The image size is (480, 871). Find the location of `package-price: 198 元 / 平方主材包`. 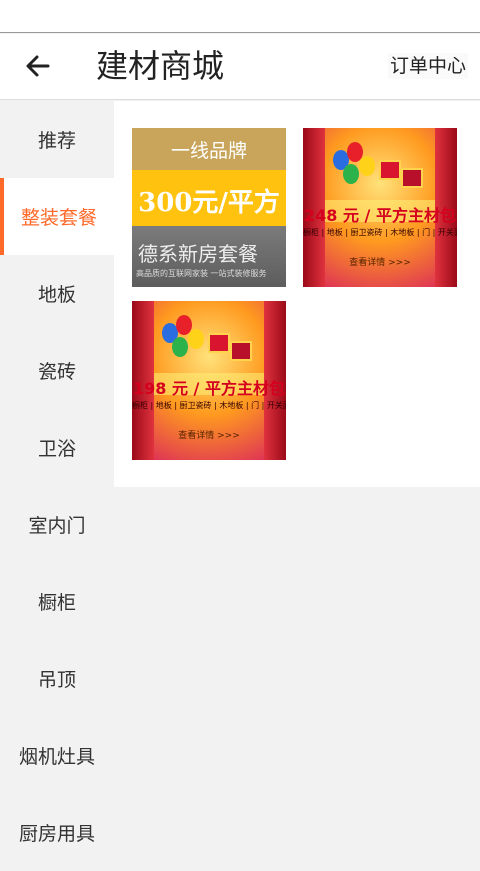

package-price: 198 元 / 平方主材包 is located at coordinates (209, 388).